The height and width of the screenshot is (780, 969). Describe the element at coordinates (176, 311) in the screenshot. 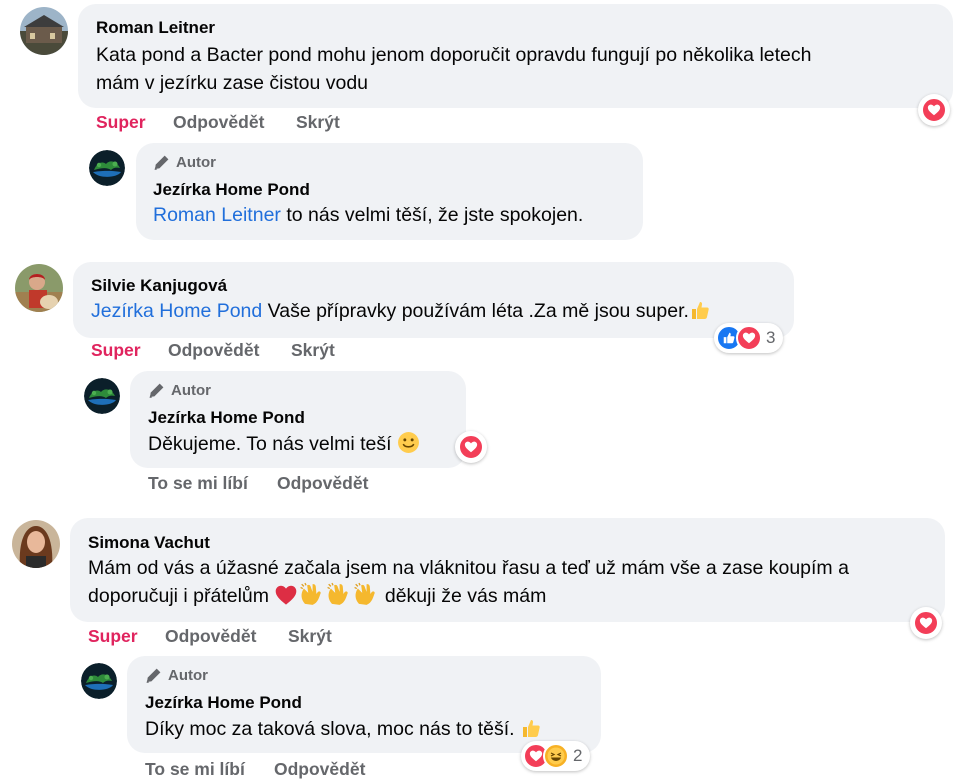

I see `mention-link: Jezírka Home Pond` at that location.